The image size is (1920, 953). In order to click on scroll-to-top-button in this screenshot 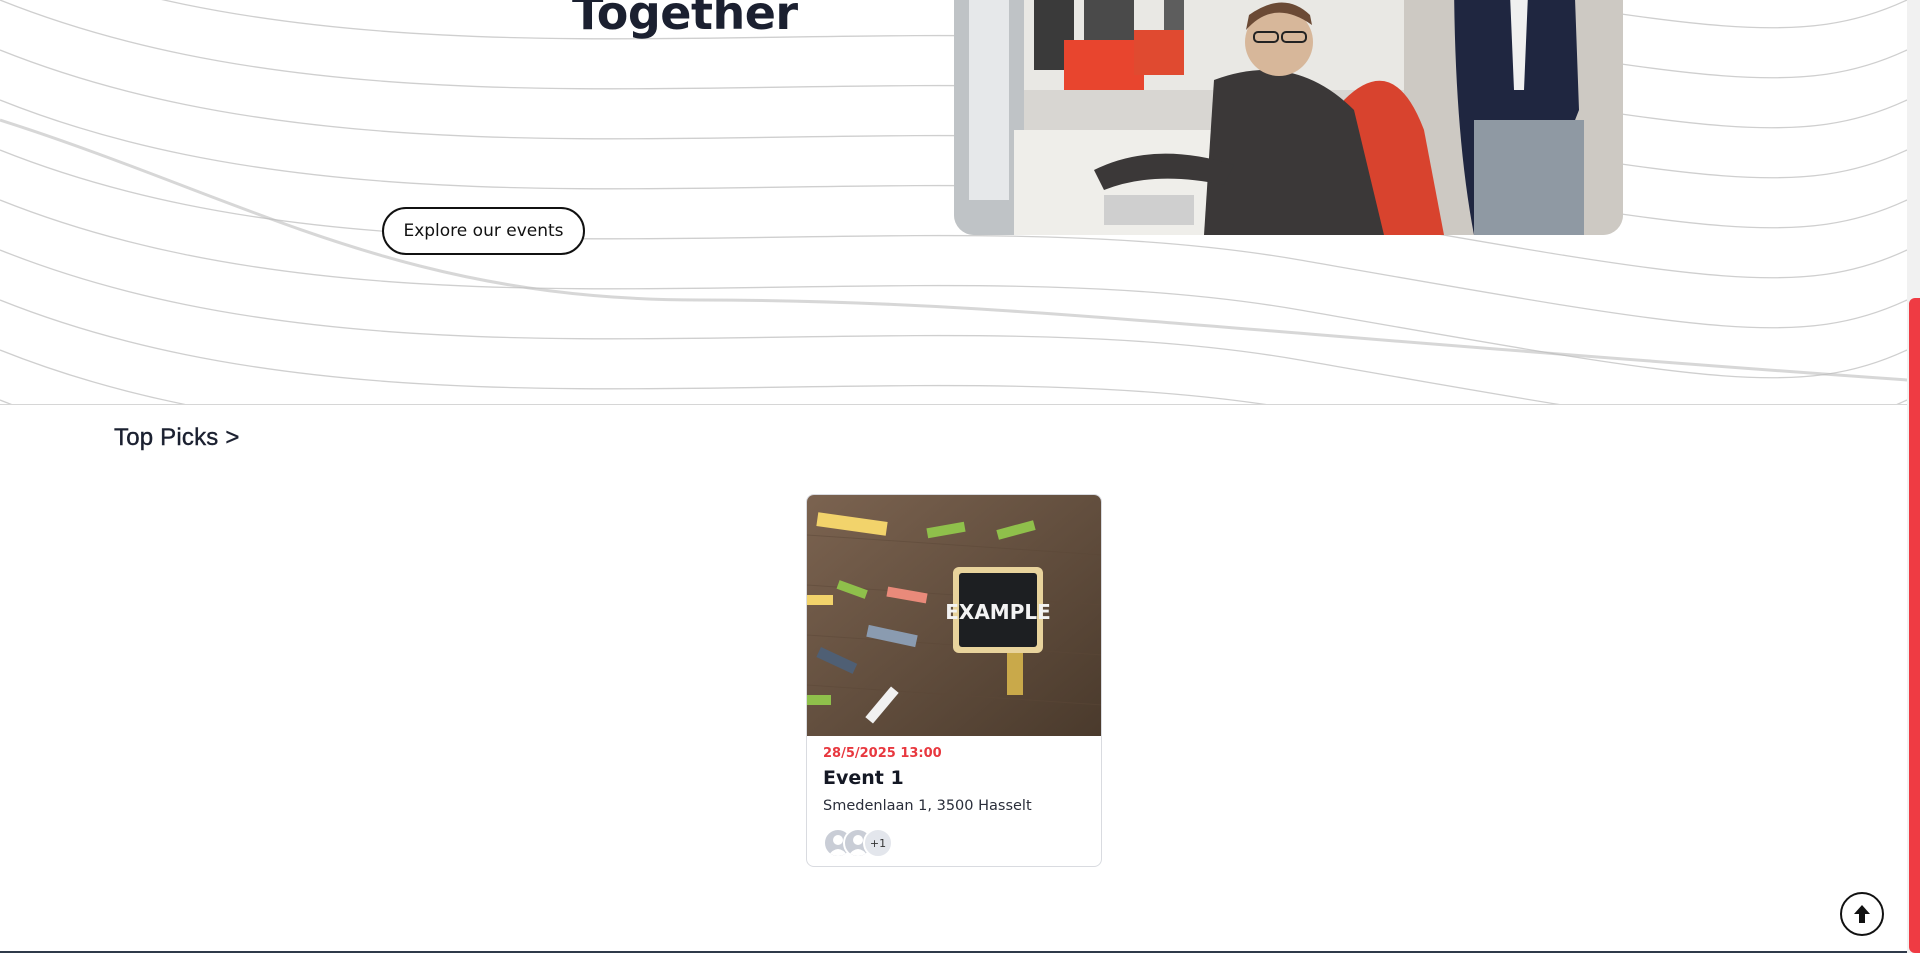, I will do `click(1862, 914)`.